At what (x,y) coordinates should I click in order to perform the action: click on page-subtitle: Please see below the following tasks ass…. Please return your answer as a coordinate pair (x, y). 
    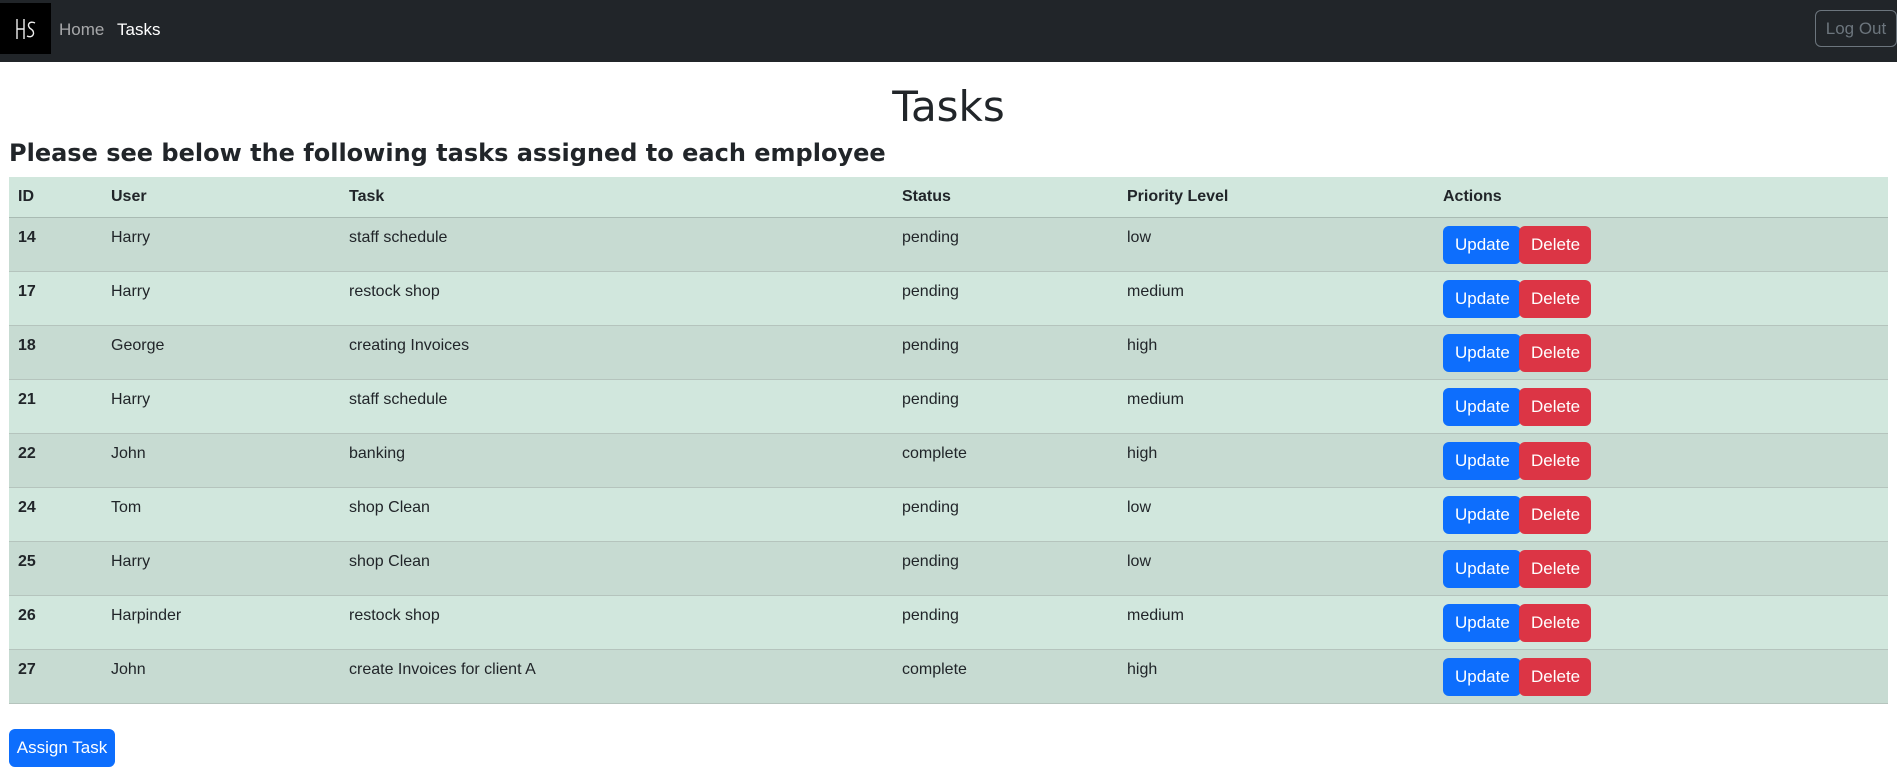
    Looking at the image, I should click on (447, 153).